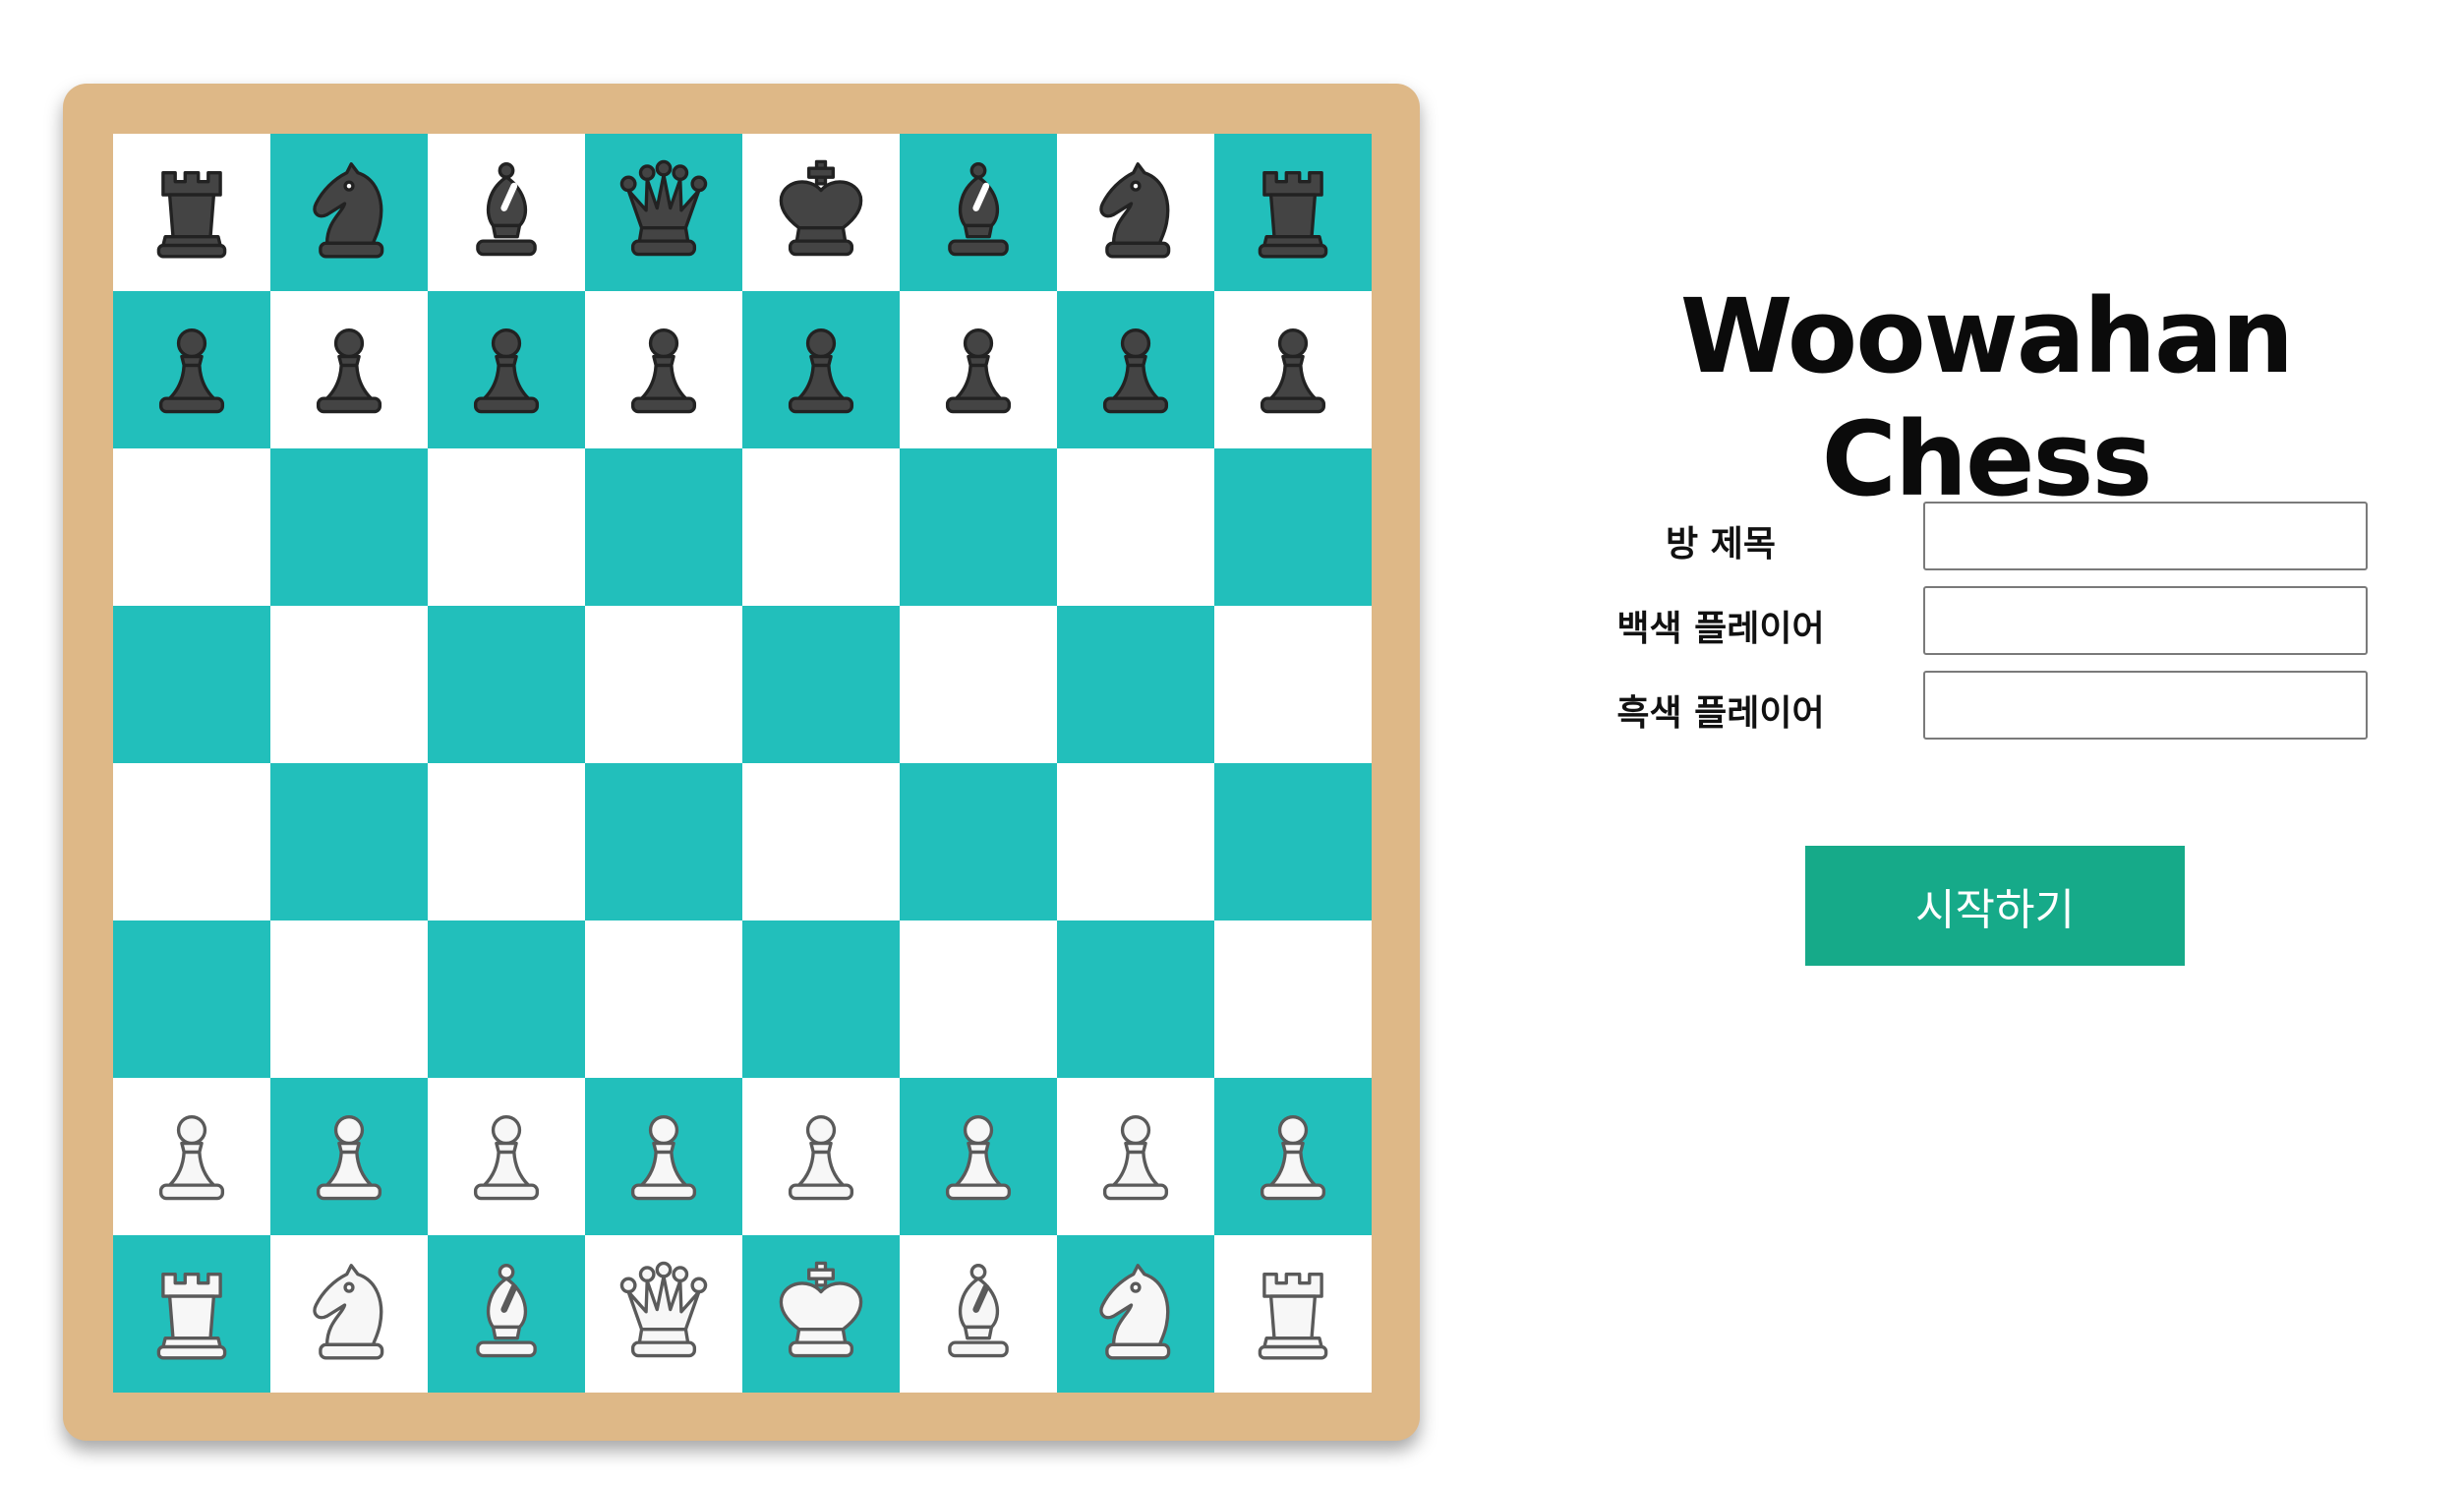 The height and width of the screenshot is (1485, 2464). What do you see at coordinates (506, 684) in the screenshot?
I see `square-c5` at bounding box center [506, 684].